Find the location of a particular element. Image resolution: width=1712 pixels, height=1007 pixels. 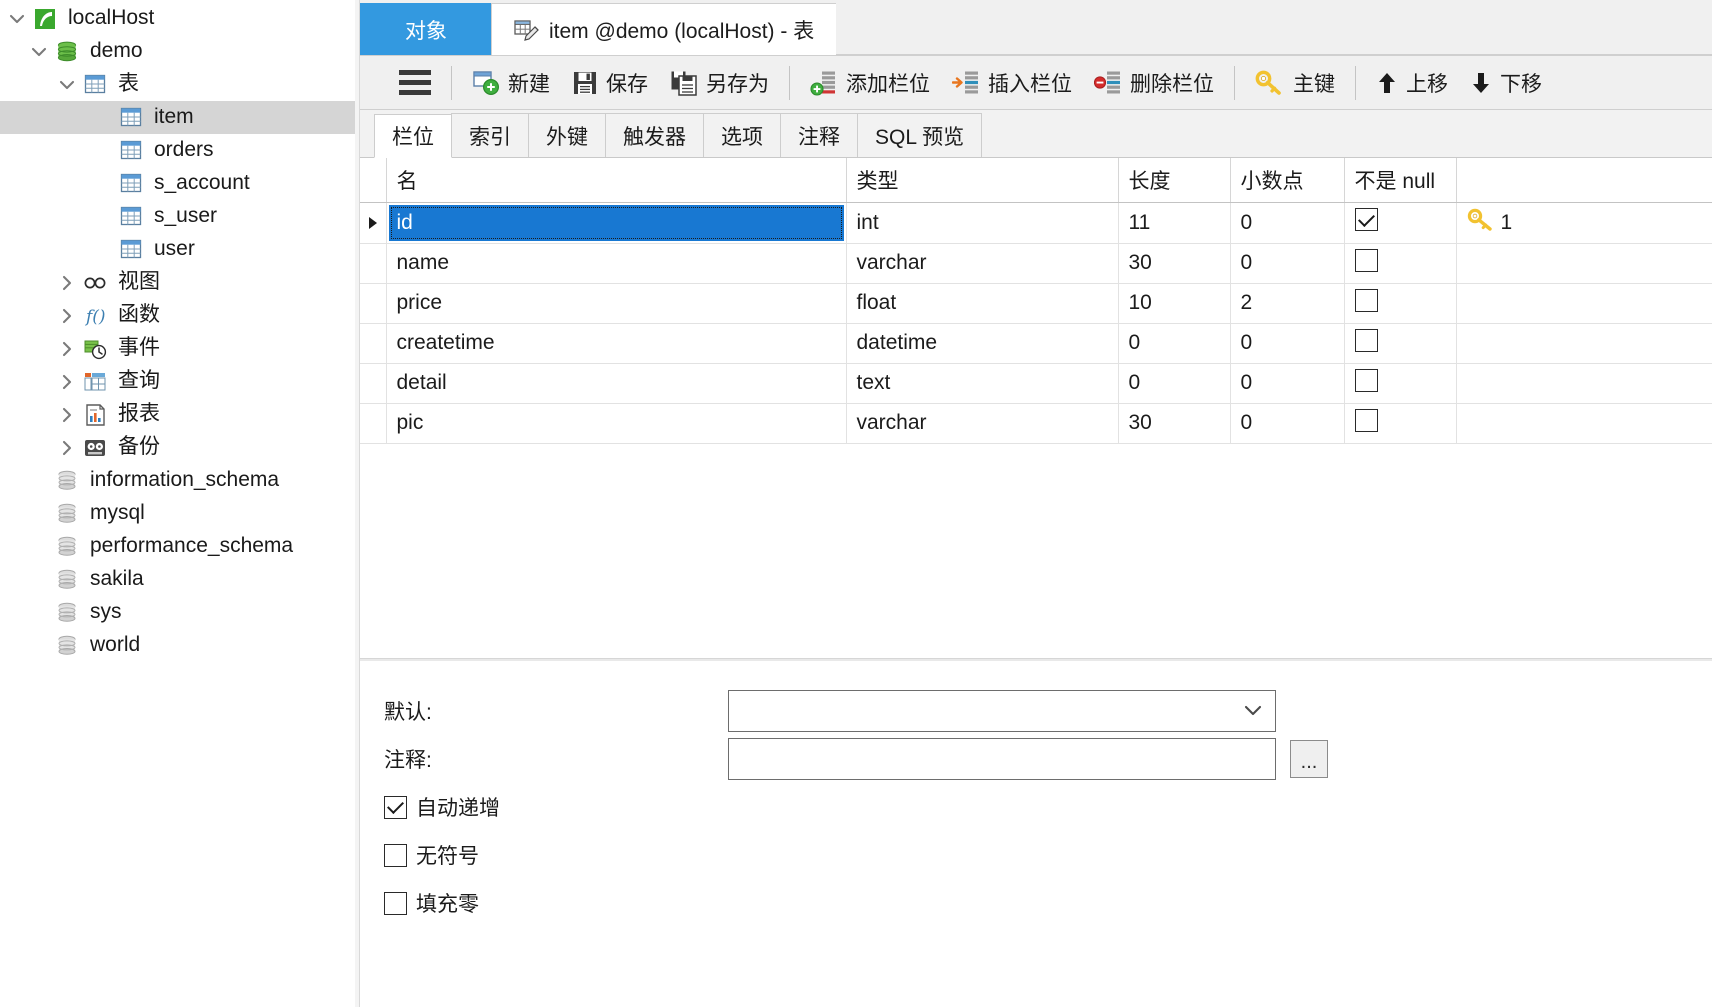

sidebar-scroll-rail is located at coordinates (357, 503).